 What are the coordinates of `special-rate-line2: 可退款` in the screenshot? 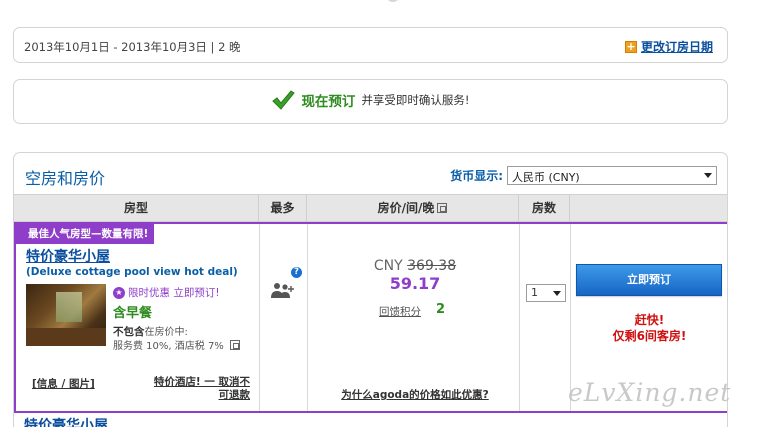 It's located at (235, 395).